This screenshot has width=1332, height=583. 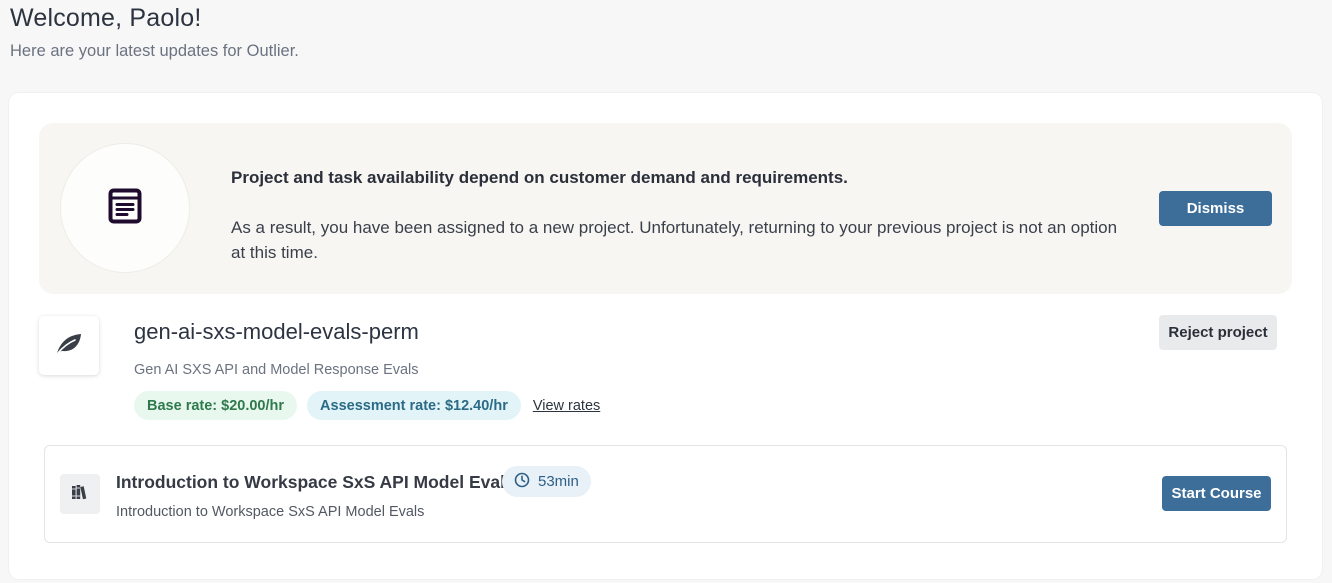 I want to click on duration-text: 53min, so click(x=558, y=481).